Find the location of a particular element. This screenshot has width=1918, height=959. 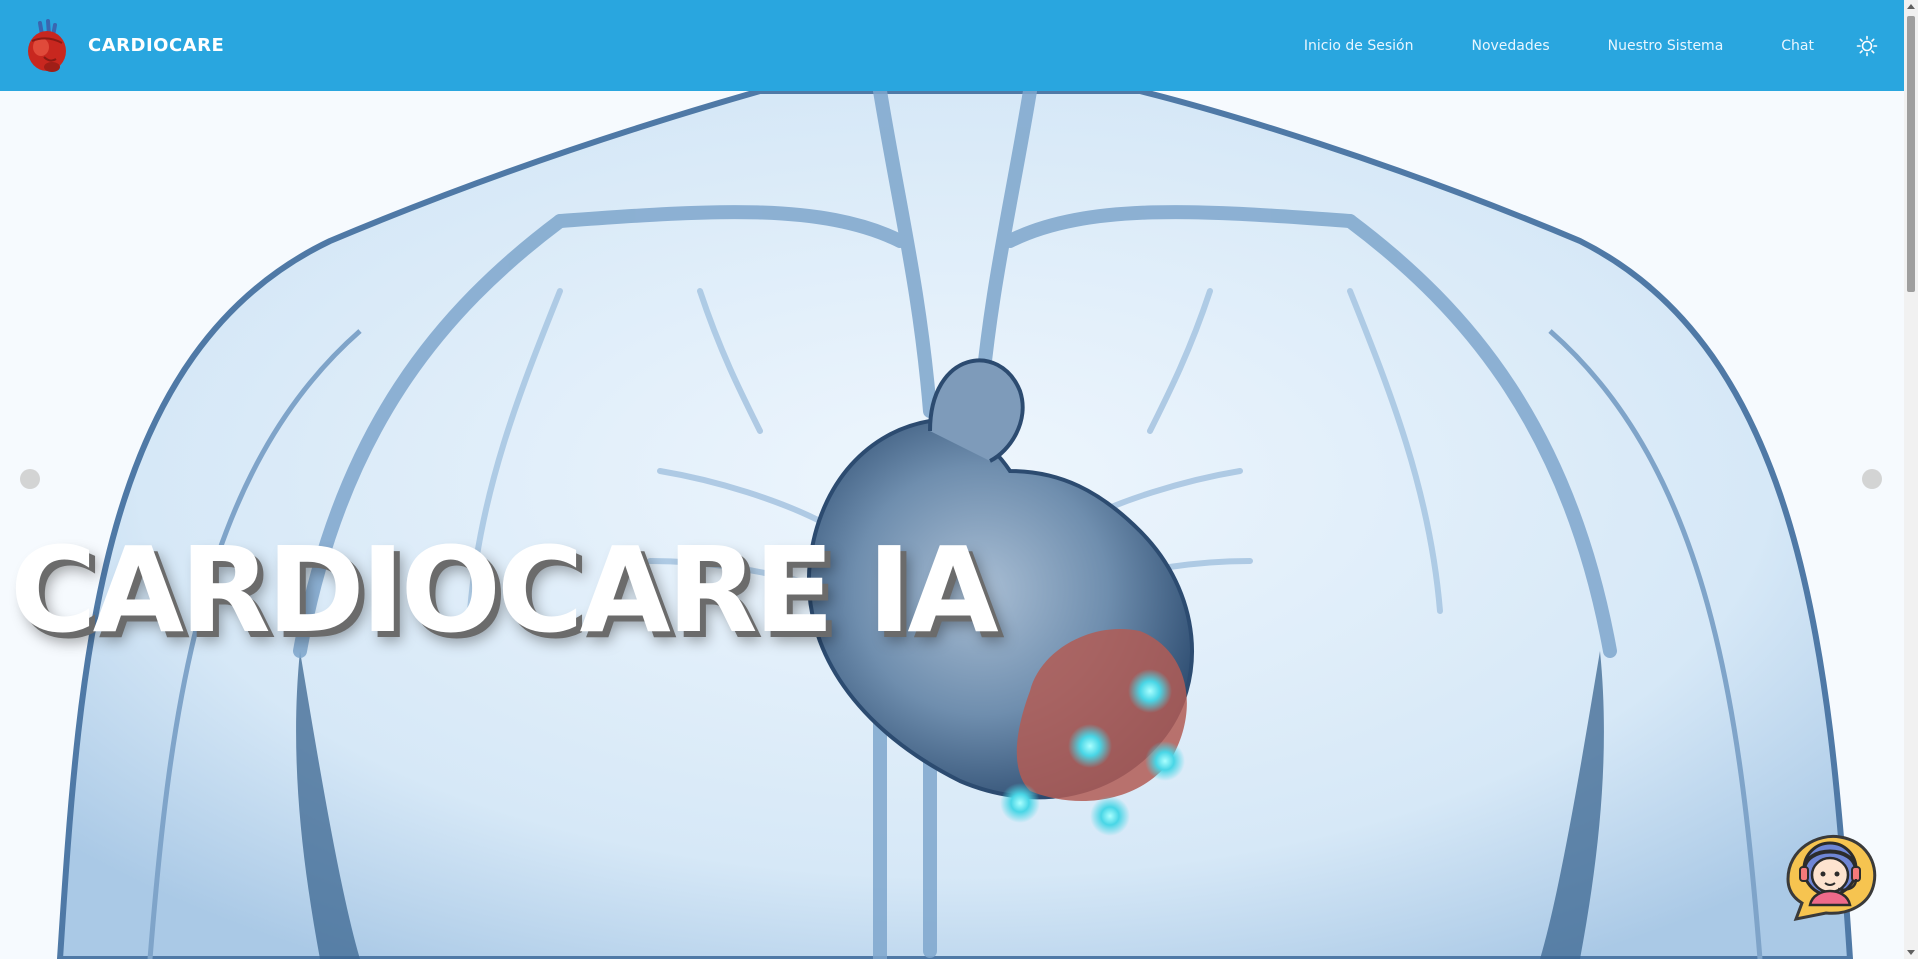

sun-icon is located at coordinates (1867, 45).